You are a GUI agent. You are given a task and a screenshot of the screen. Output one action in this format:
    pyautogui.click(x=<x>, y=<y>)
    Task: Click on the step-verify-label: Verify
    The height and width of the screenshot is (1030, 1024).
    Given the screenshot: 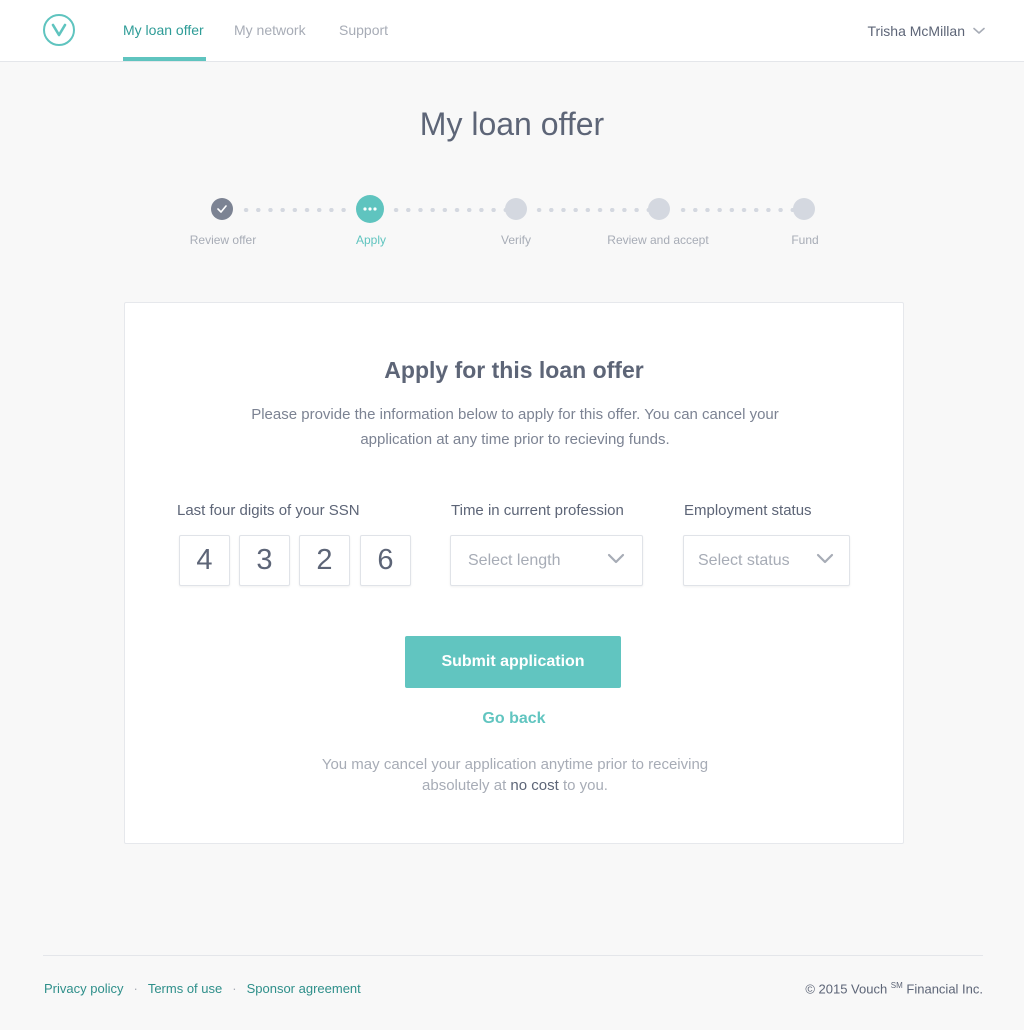 What is the action you would take?
    pyautogui.click(x=515, y=240)
    